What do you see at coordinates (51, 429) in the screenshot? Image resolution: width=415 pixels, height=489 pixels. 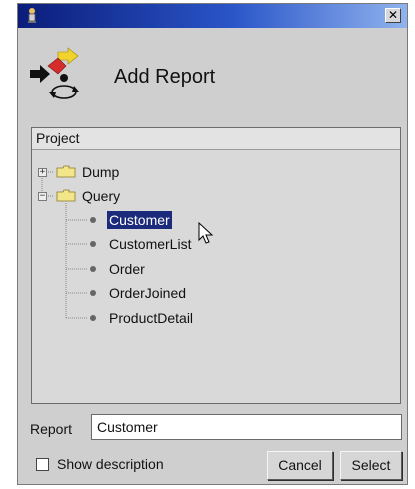 I see `report-label: Report` at bounding box center [51, 429].